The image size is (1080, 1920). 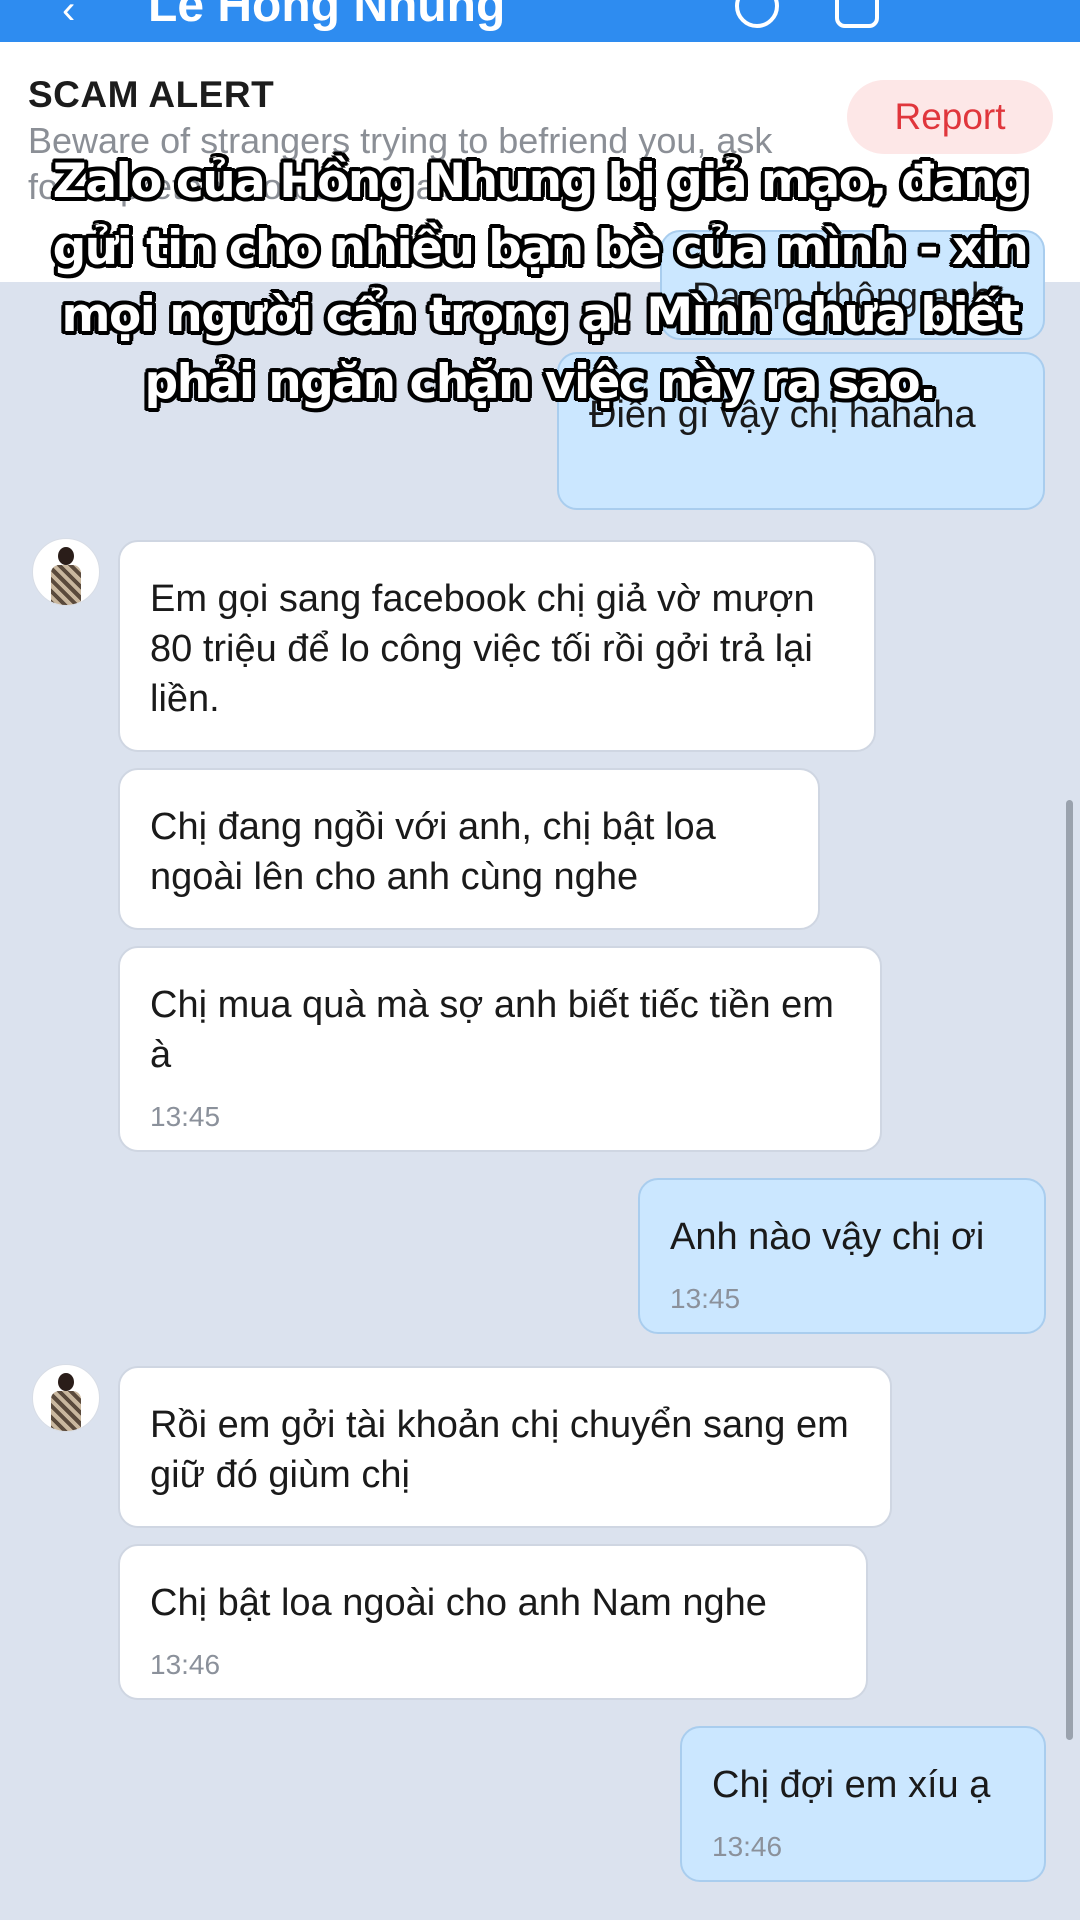 What do you see at coordinates (827, 1237) in the screenshot?
I see `message-text: Anh nào vậy chị ơi` at bounding box center [827, 1237].